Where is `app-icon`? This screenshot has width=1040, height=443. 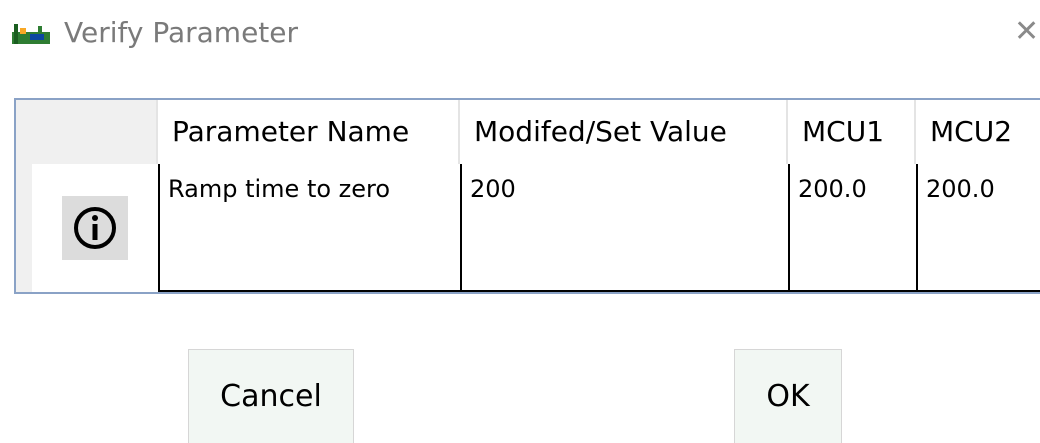
app-icon is located at coordinates (31, 34).